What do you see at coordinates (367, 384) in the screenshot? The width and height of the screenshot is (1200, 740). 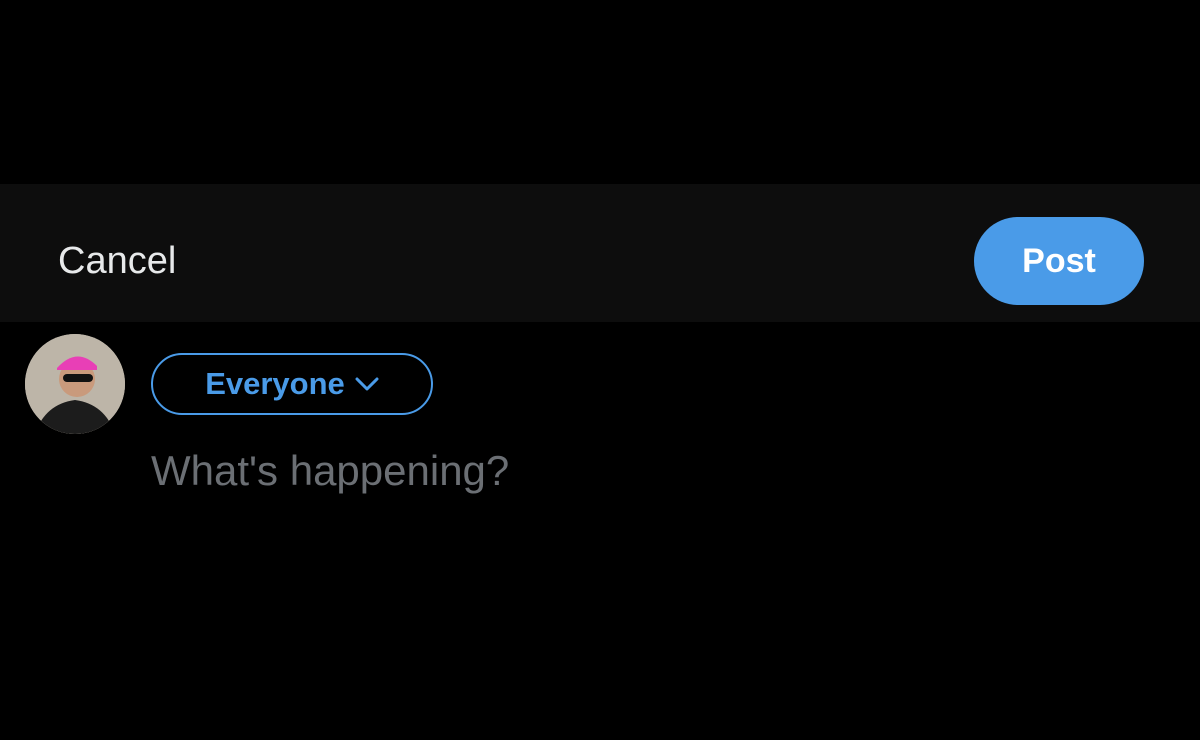 I see `chevron-down-icon` at bounding box center [367, 384].